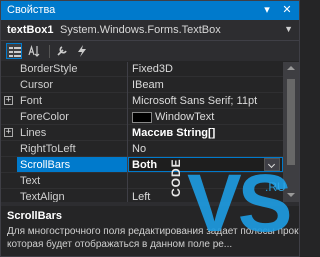  Describe the element at coordinates (31, 10) in the screenshot. I see `window-title: Свойства` at that location.